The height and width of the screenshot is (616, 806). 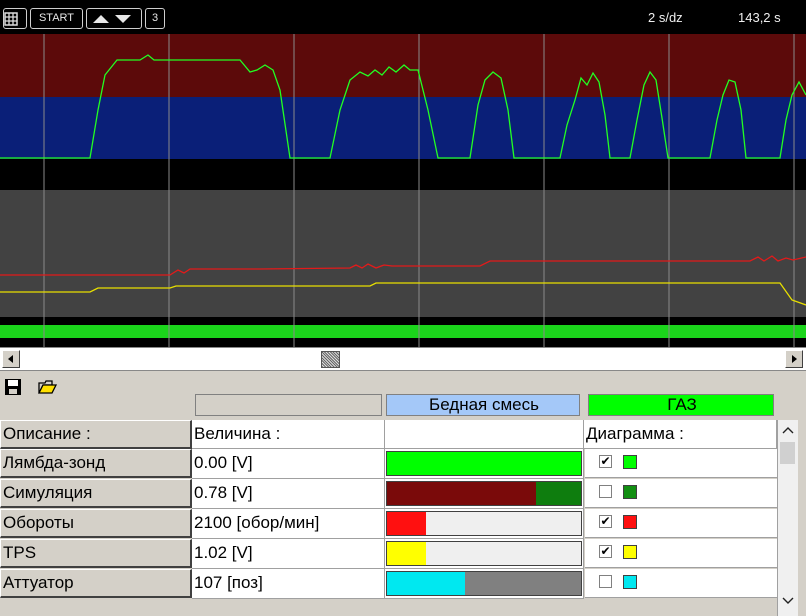 I want to click on channel-label: Аттуатор, so click(x=96, y=583).